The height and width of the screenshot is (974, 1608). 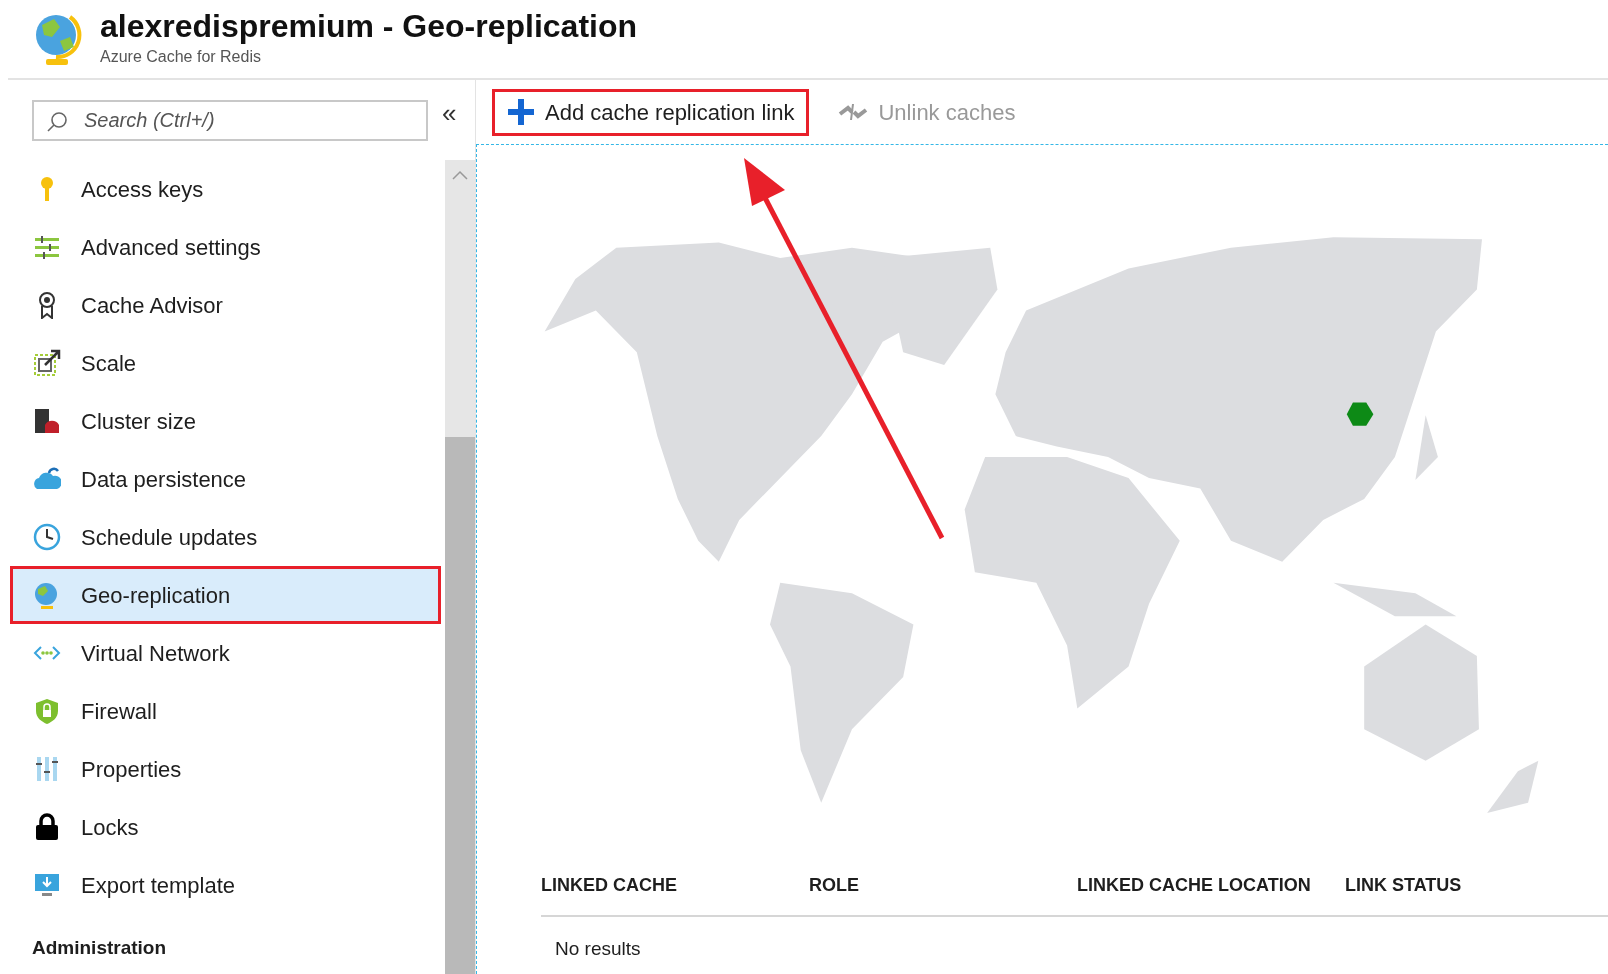 What do you see at coordinates (99, 948) in the screenshot?
I see `section-heading: Administration` at bounding box center [99, 948].